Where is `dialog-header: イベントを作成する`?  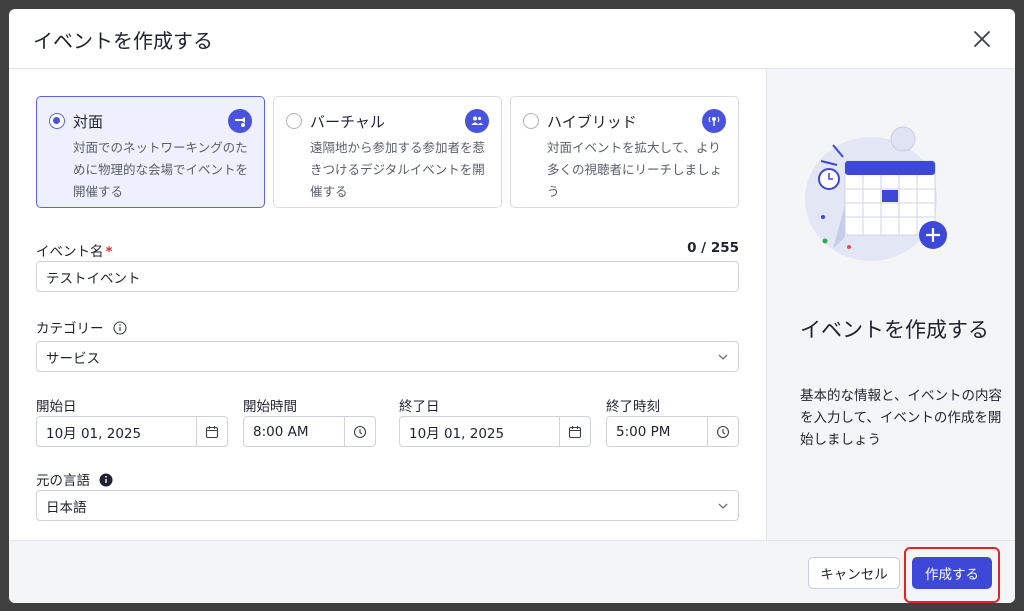 dialog-header: イベントを作成する is located at coordinates (512, 39).